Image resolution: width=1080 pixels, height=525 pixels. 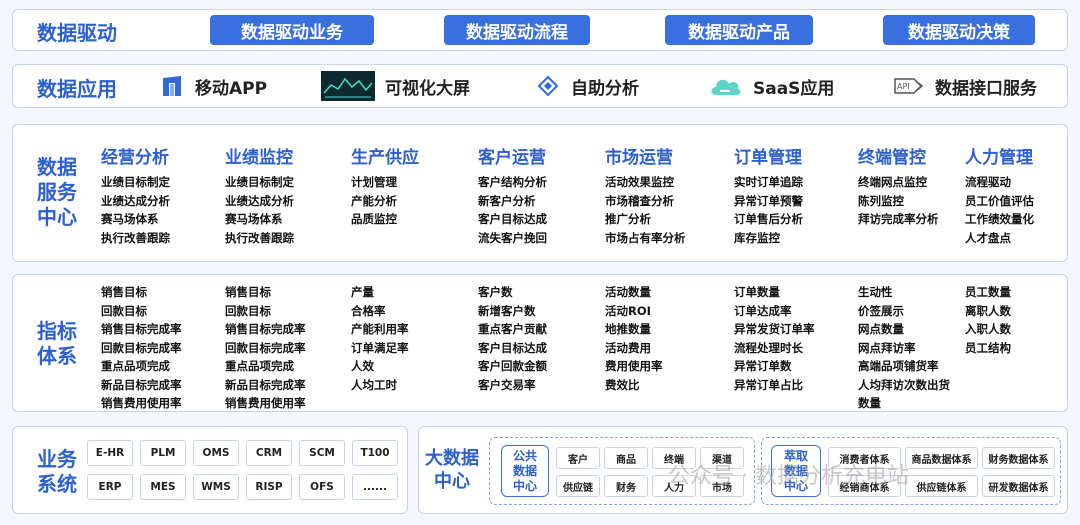 What do you see at coordinates (634, 338) in the screenshot?
I see `metric-column: 活动数量 活动ROI 地推数量 活动费用 费用使用率 费效比` at bounding box center [634, 338].